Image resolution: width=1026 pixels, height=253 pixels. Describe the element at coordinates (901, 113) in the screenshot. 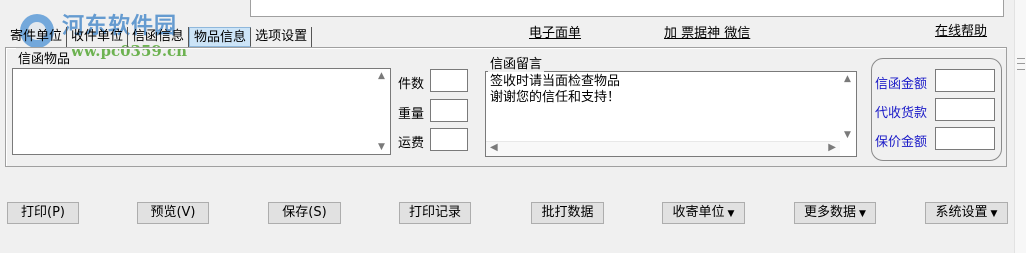

I see `cod-label: 代收货款` at that location.